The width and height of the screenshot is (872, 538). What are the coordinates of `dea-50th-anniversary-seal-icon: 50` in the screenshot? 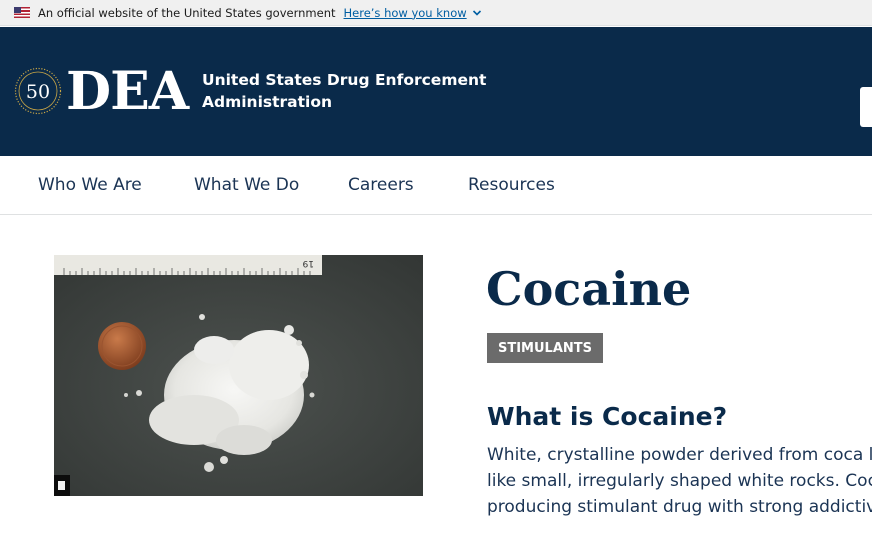 It's located at (38, 91).